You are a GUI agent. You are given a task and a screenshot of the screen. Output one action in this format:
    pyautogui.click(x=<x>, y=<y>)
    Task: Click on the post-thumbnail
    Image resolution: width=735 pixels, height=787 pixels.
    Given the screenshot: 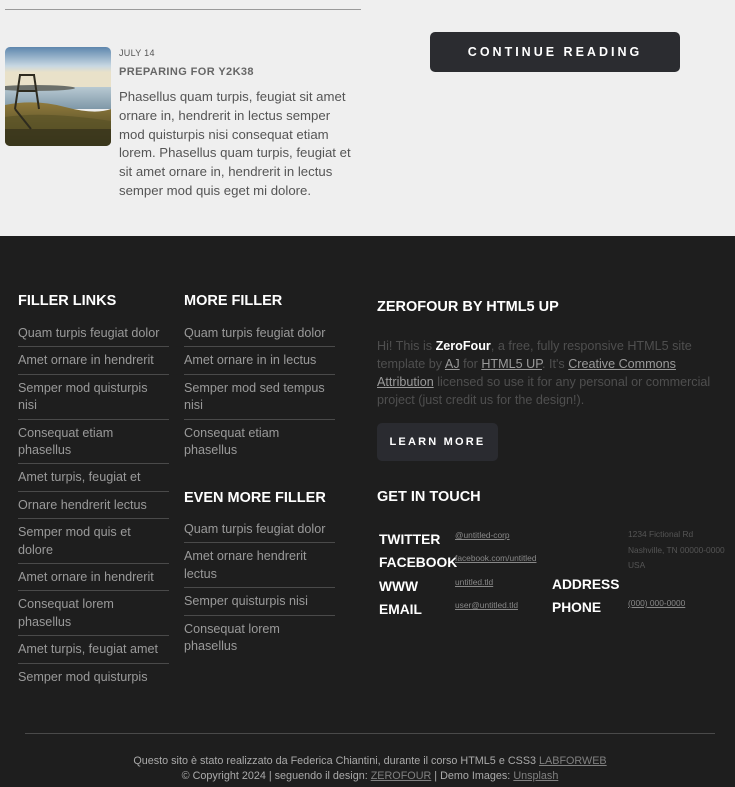 What is the action you would take?
    pyautogui.click(x=58, y=96)
    